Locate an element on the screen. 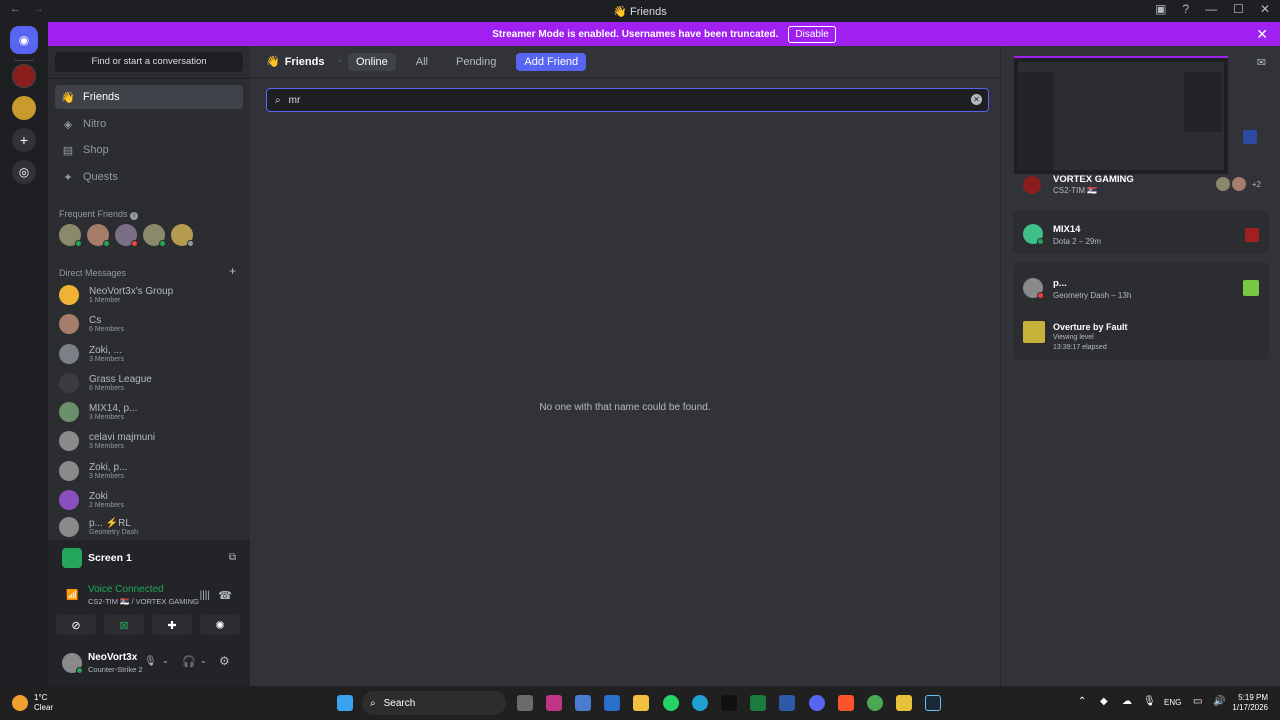 This screenshot has height=720, width=1280. find-conversation-button: Find or start a conversation is located at coordinates (149, 62).